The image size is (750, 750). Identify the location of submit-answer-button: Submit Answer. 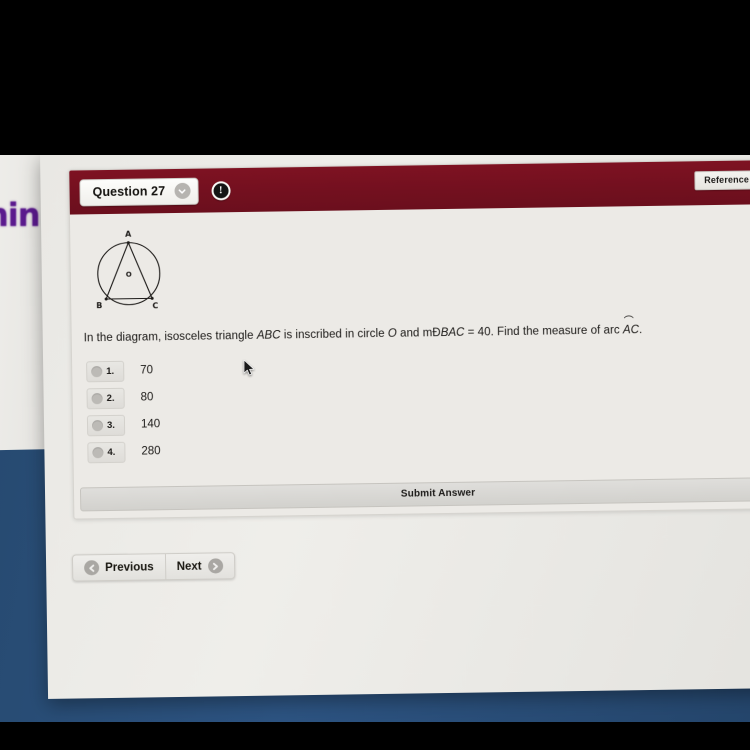
(414, 493).